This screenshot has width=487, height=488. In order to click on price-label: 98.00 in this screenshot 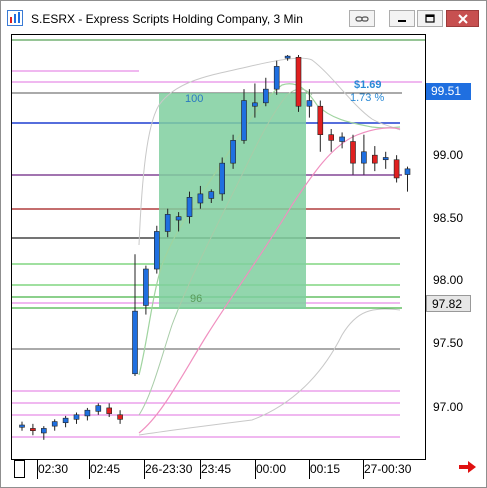, I will do `click(448, 280)`.